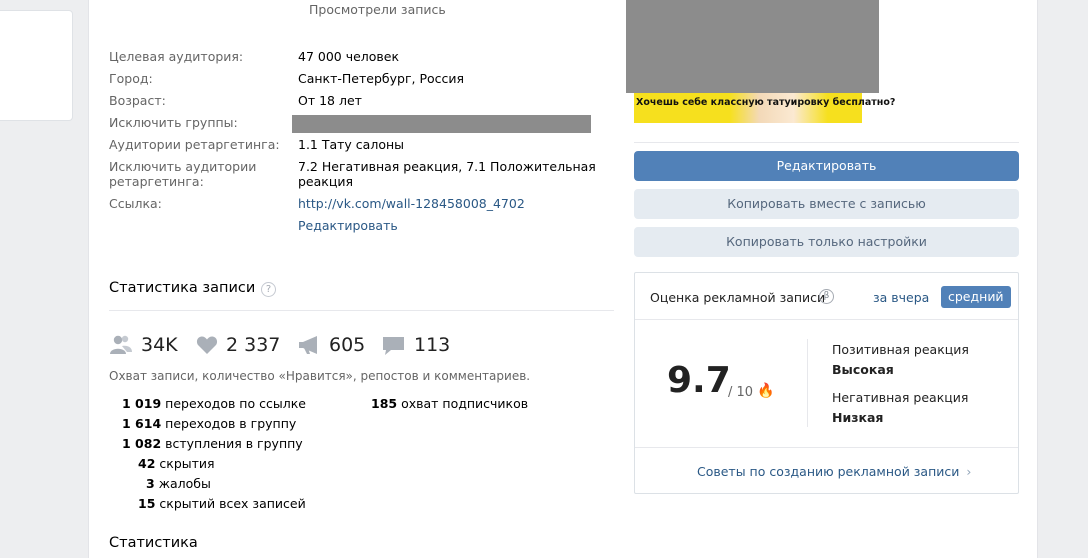 The image size is (1088, 558). I want to click on reach-count: 34K, so click(159, 345).